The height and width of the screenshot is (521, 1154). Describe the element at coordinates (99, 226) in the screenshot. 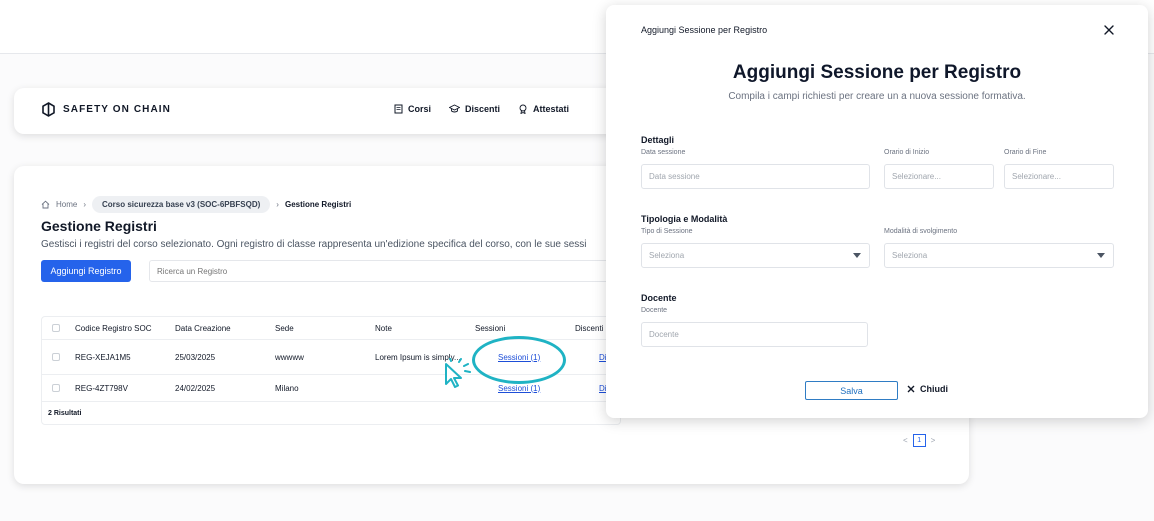

I see `page-title: Gestione Registri` at that location.